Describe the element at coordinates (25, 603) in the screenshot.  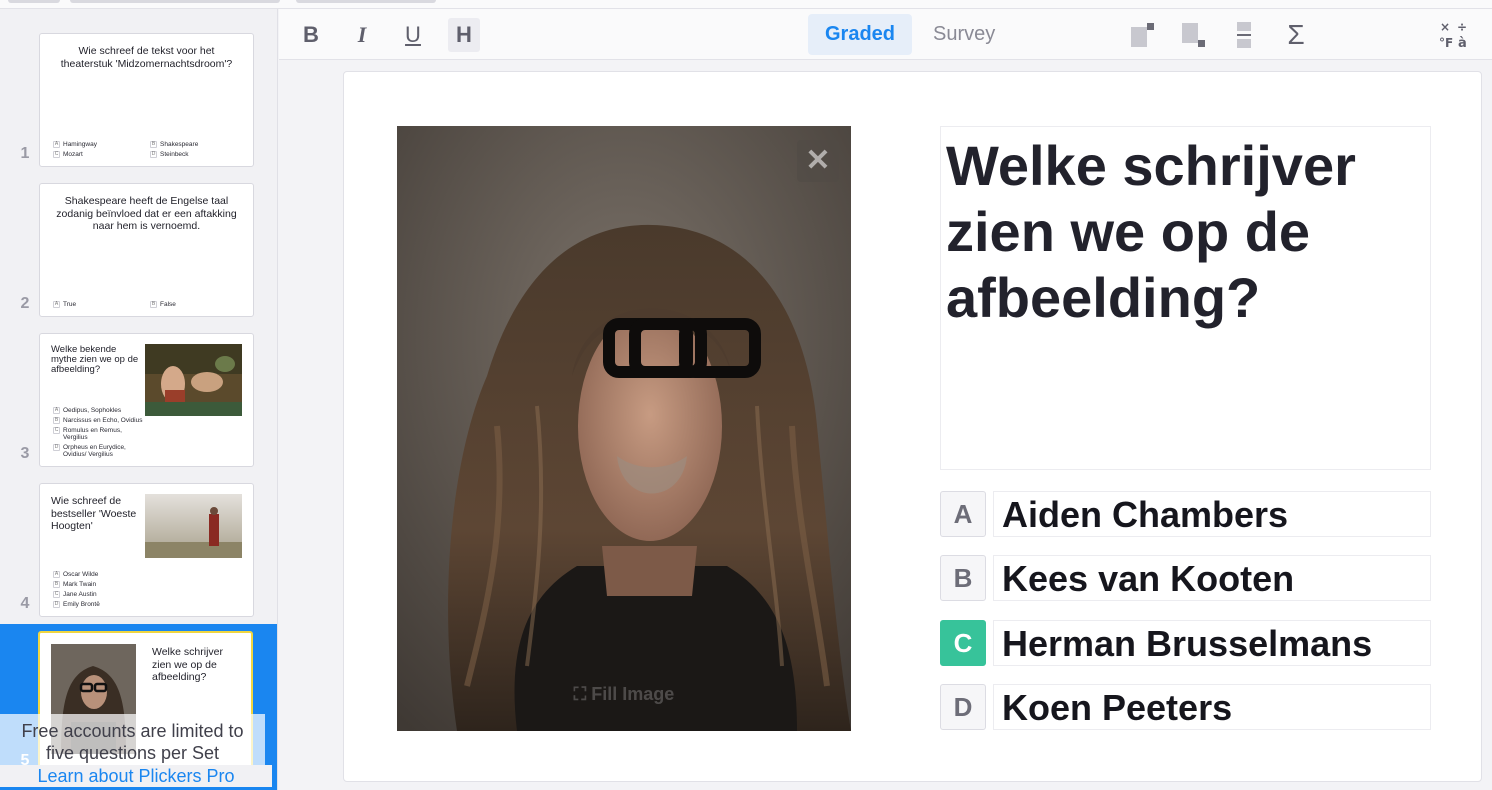
I see `slide-number: 4` at that location.